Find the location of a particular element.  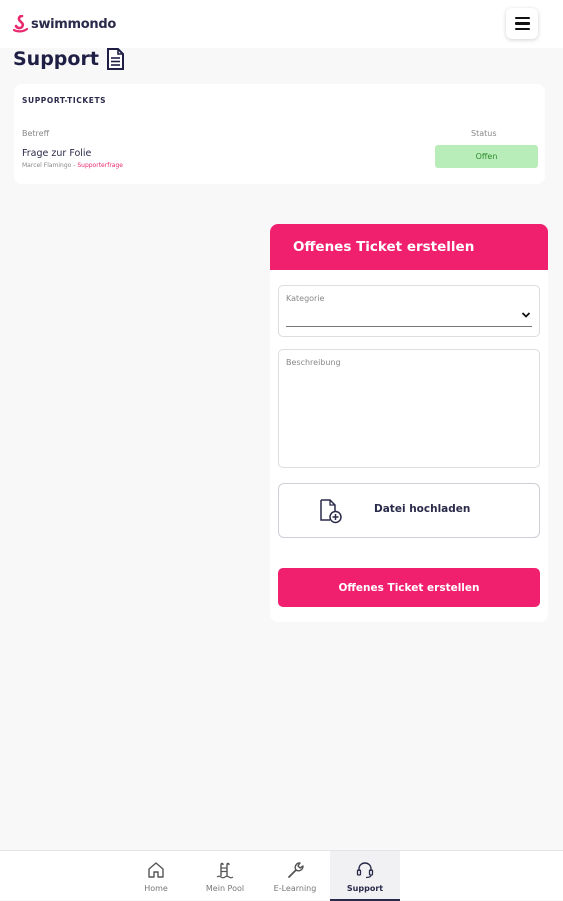

file-add-icon is located at coordinates (331, 511).